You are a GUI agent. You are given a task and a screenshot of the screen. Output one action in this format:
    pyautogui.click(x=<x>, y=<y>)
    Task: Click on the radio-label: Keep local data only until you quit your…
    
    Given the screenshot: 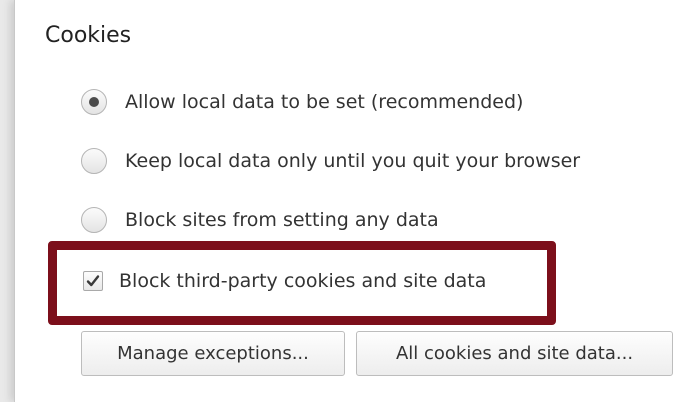 What is the action you would take?
    pyautogui.click(x=353, y=161)
    